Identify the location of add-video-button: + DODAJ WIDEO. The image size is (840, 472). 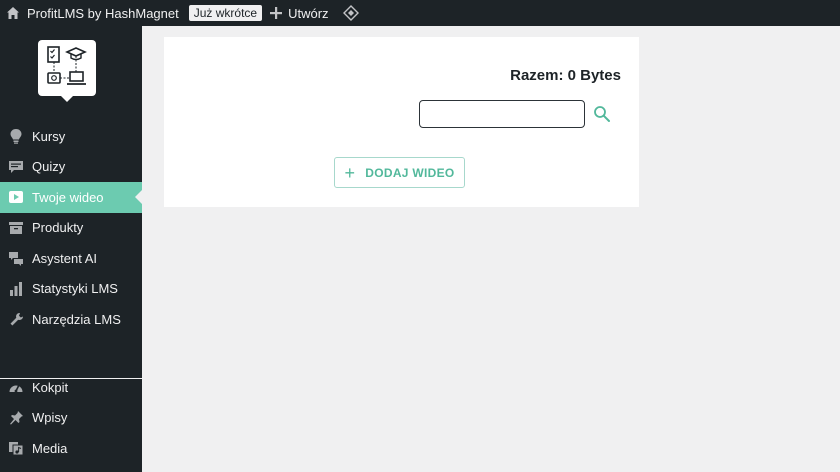
(399, 172).